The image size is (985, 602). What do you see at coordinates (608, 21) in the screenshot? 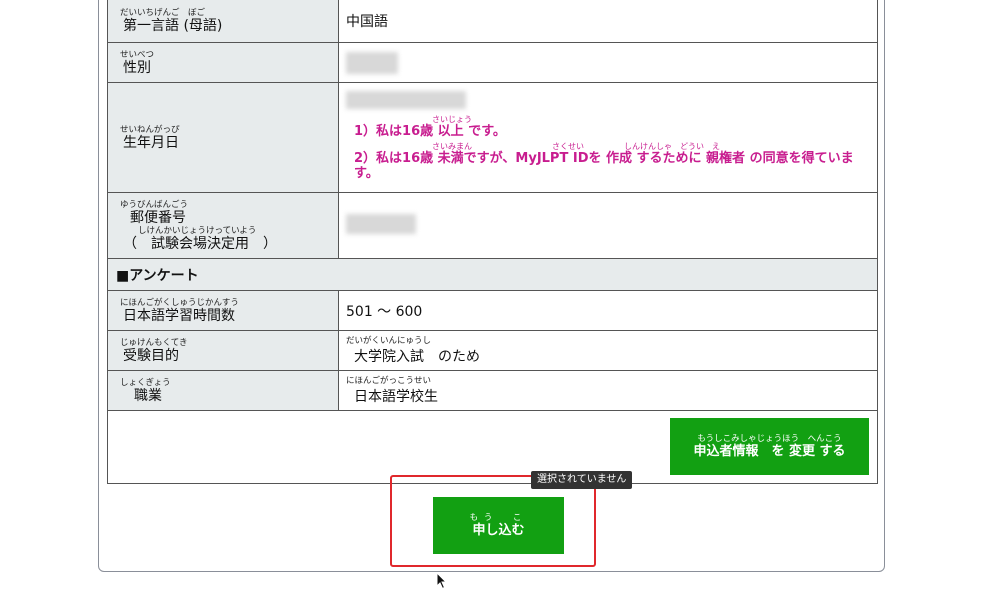
I see `value-cell: 中国語` at bounding box center [608, 21].